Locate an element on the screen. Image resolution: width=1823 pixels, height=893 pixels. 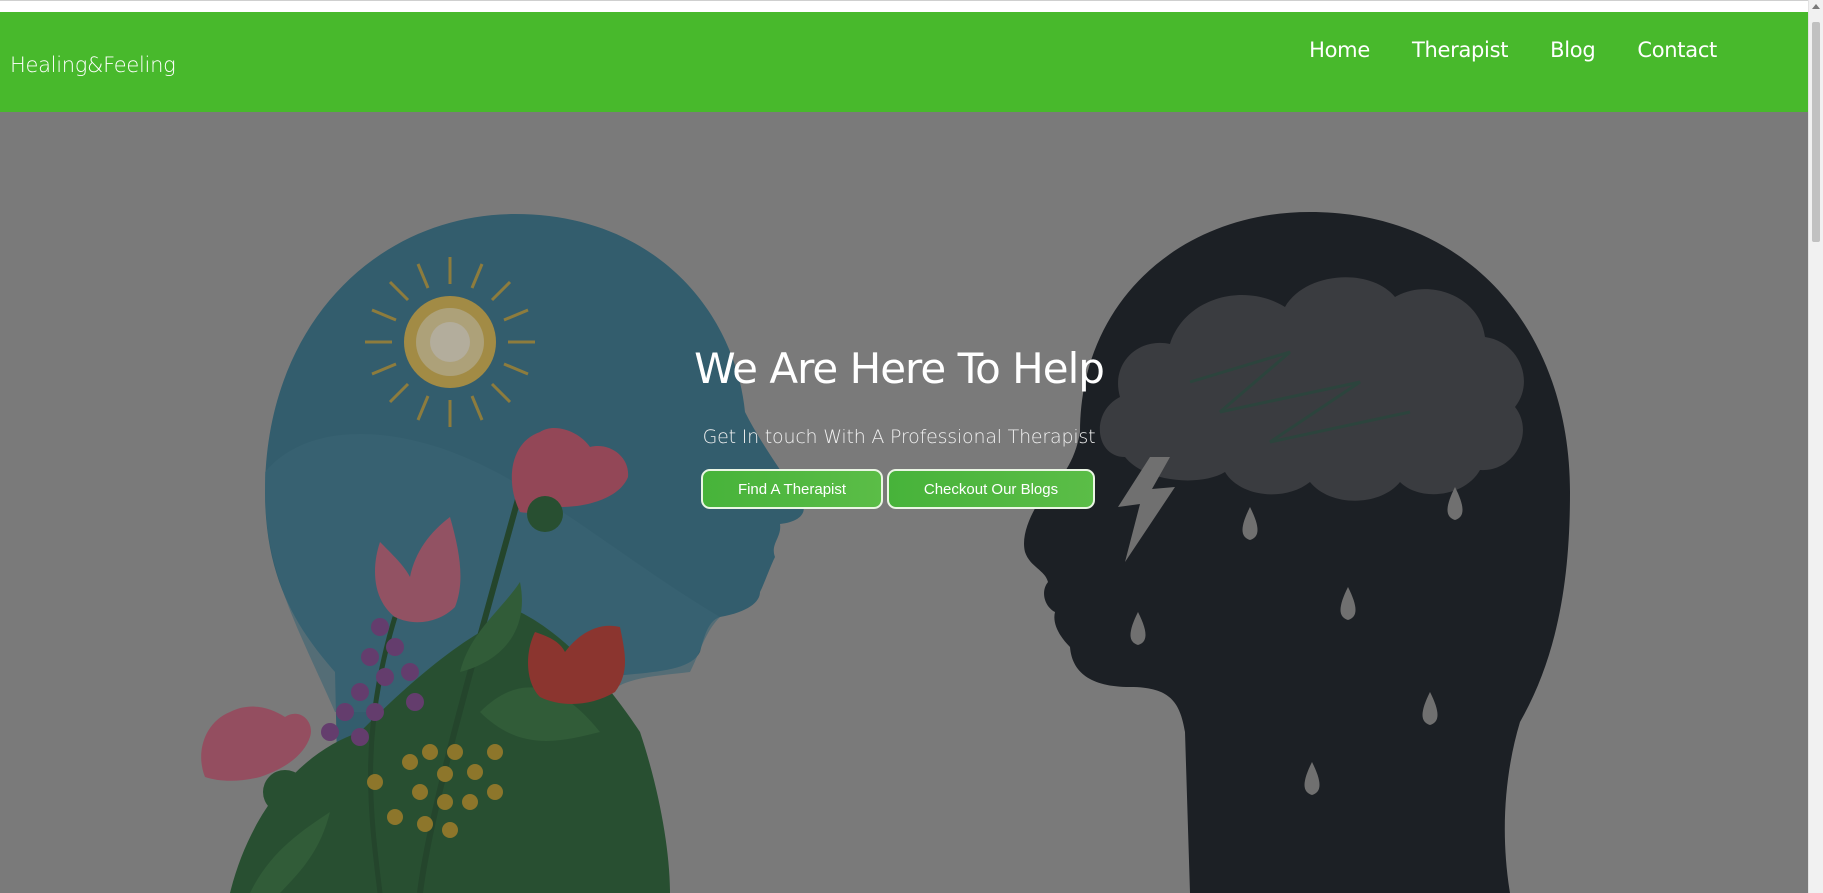
scrollbar-thumb is located at coordinates (1816, 132).